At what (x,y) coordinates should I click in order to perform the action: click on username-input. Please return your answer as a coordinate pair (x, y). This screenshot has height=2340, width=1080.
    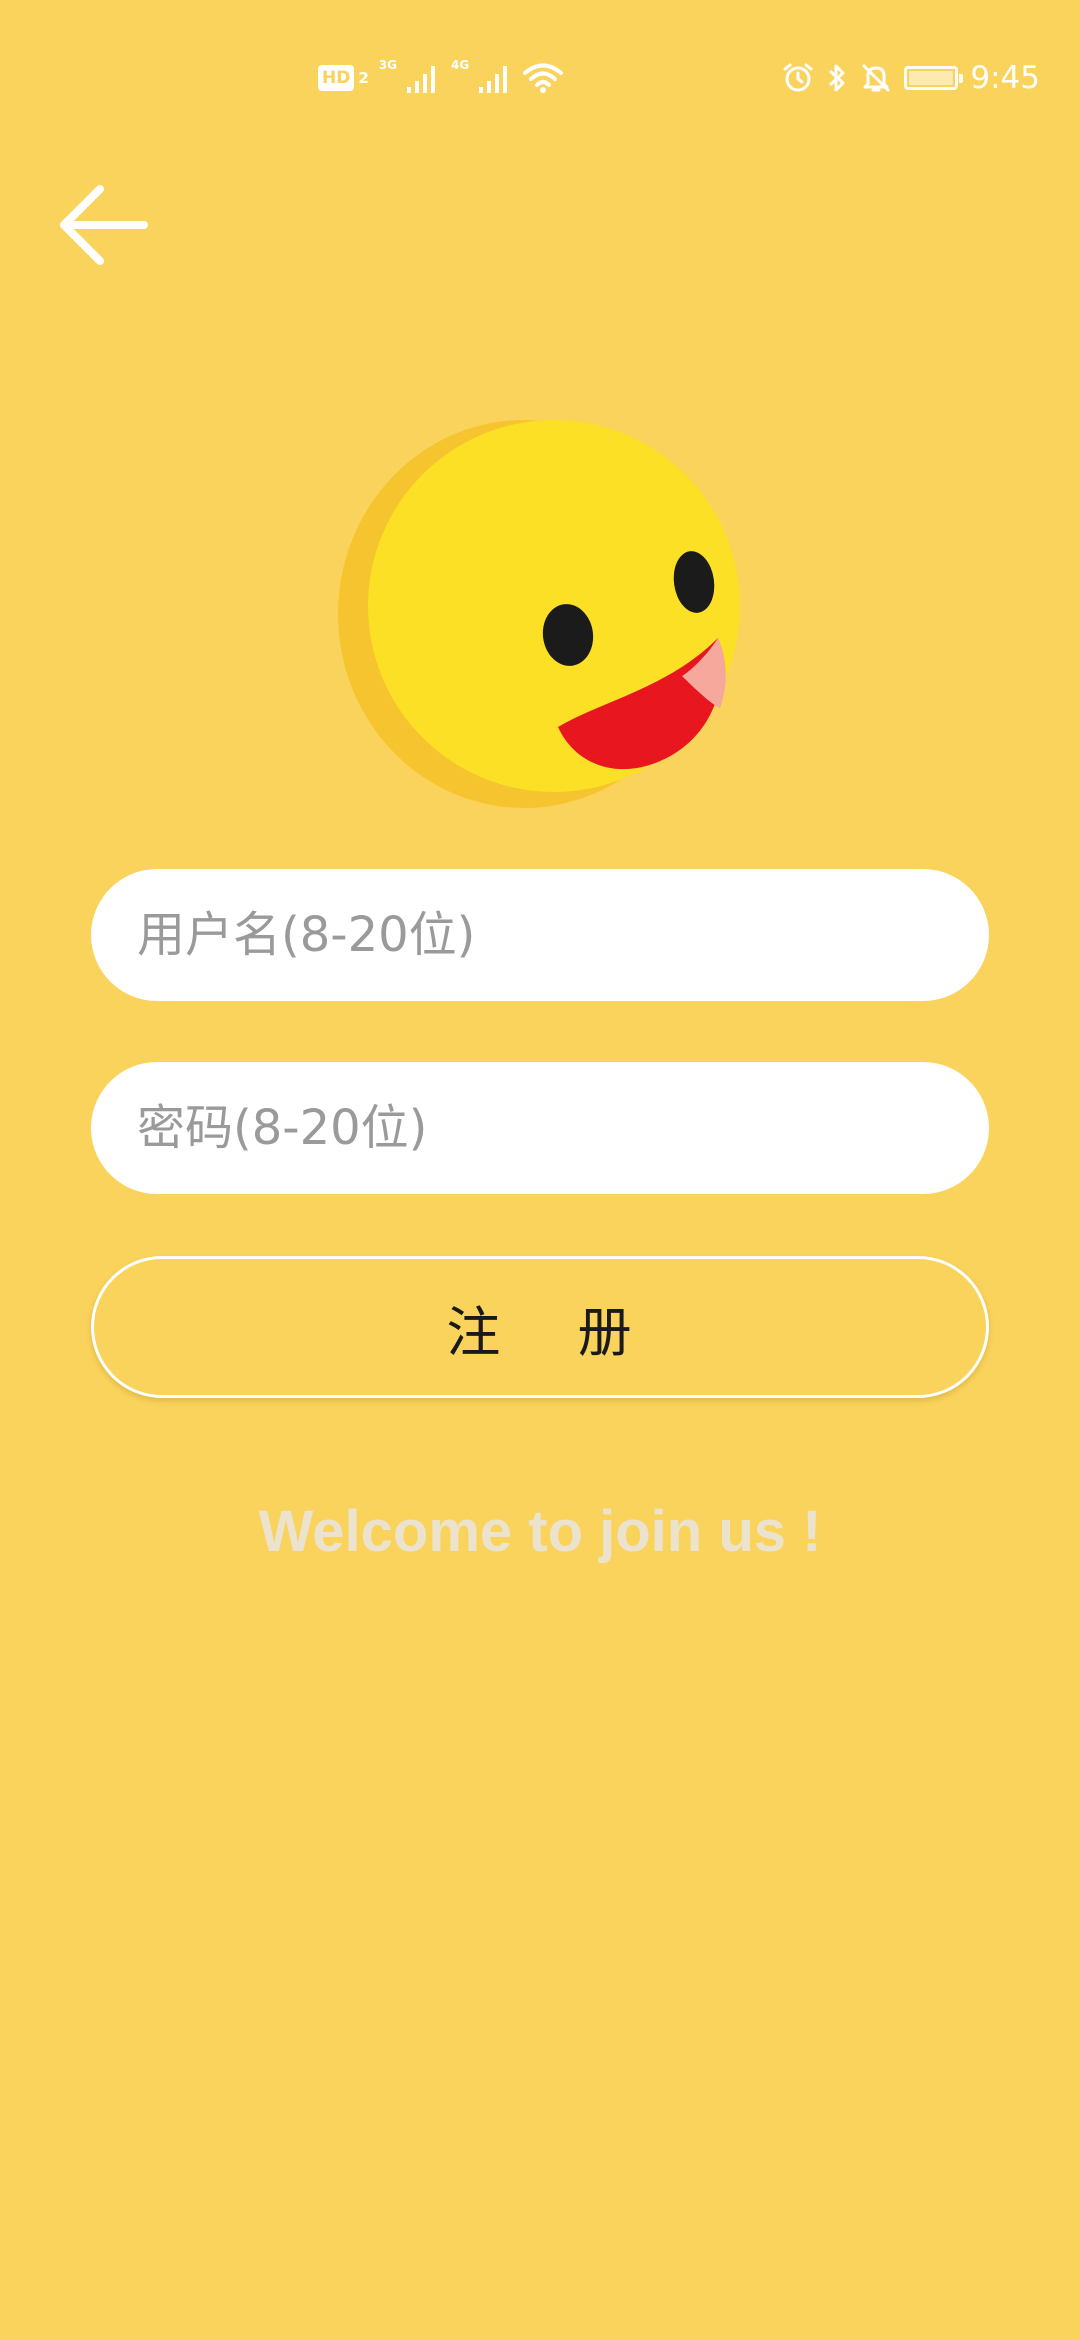
    Looking at the image, I should click on (540, 935).